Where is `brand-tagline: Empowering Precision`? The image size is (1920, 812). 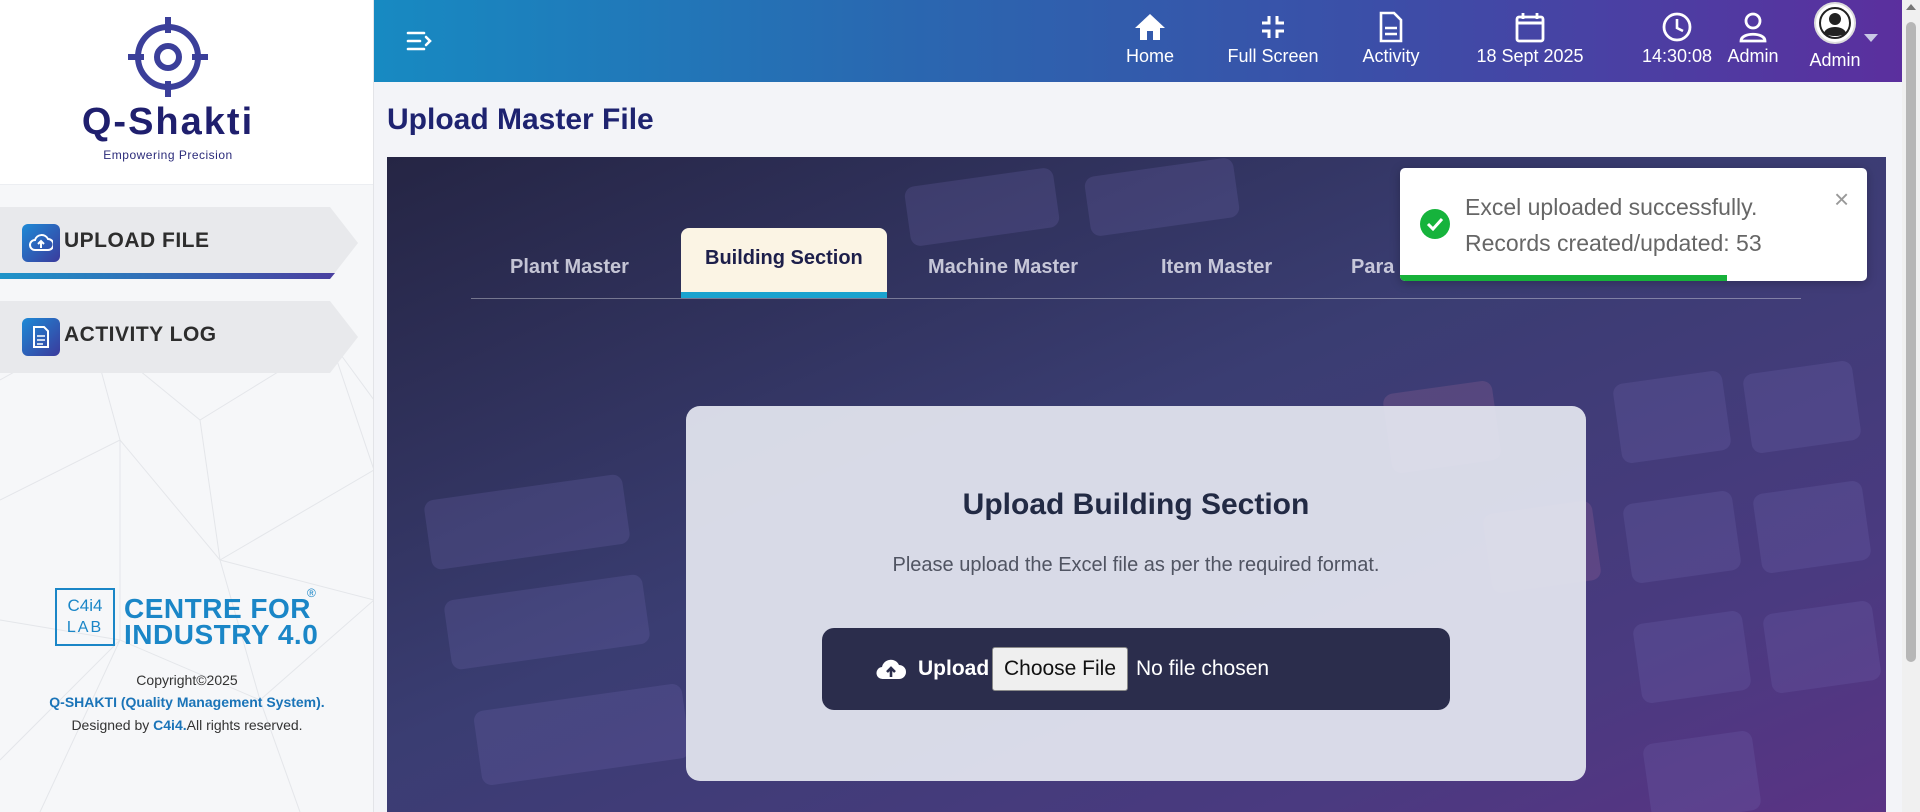 brand-tagline: Empowering Precision is located at coordinates (168, 155).